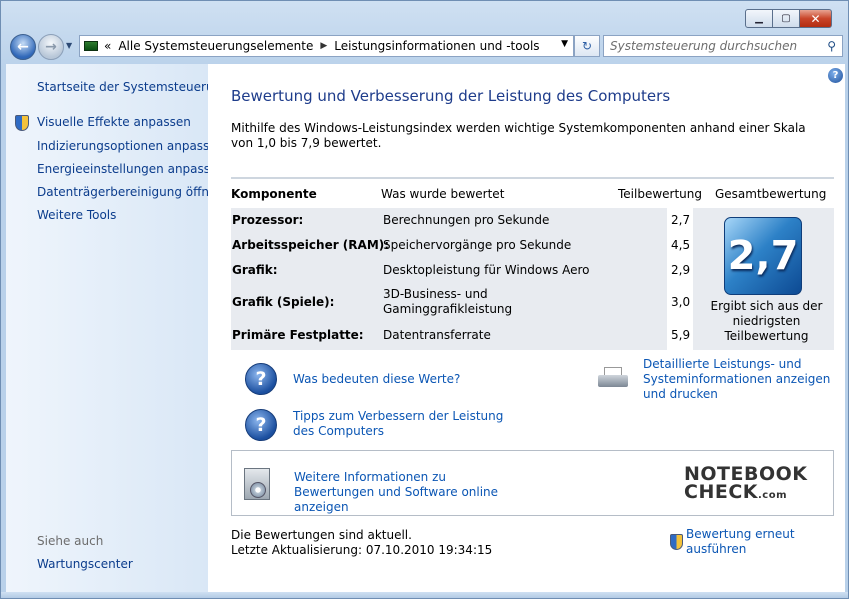  Describe the element at coordinates (255, 270) in the screenshot. I see `row-component: Grafik:` at that location.